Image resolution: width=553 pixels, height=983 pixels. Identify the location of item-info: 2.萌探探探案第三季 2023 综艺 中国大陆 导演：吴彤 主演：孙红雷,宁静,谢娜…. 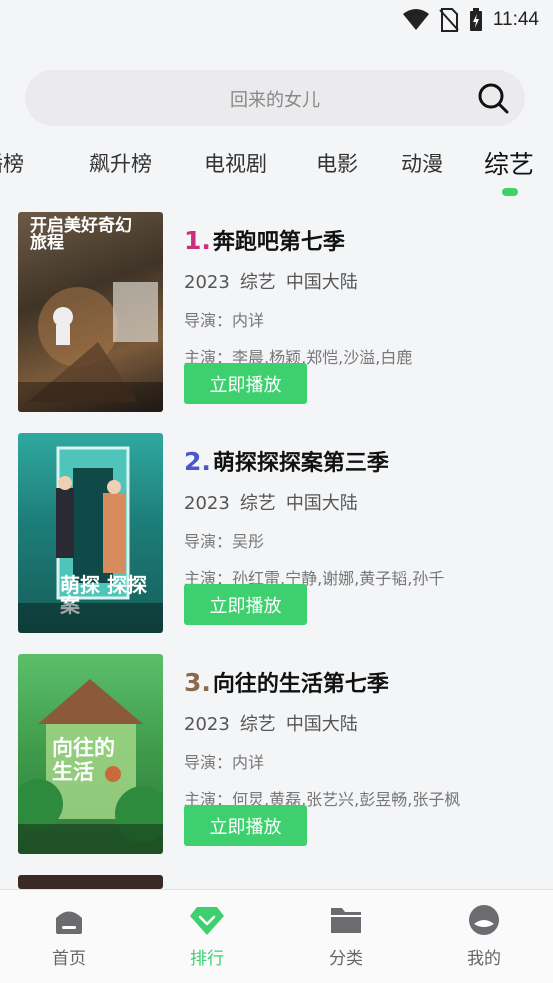
(359, 517).